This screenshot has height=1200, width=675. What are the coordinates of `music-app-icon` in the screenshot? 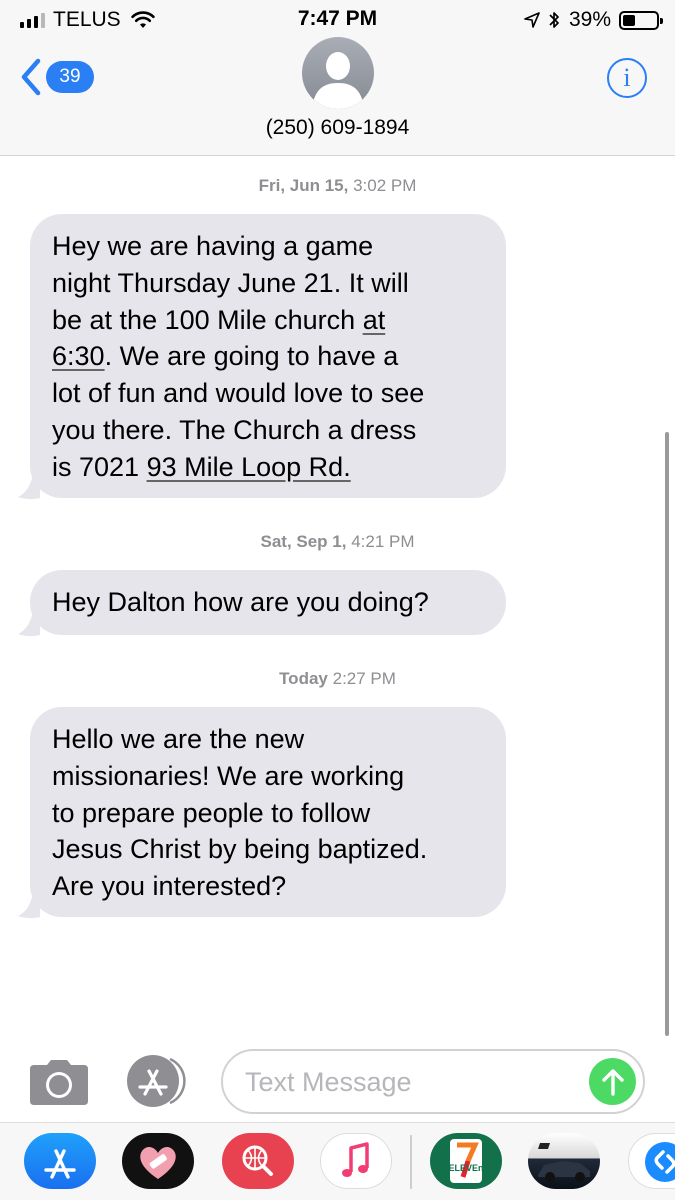 It's located at (356, 1161).